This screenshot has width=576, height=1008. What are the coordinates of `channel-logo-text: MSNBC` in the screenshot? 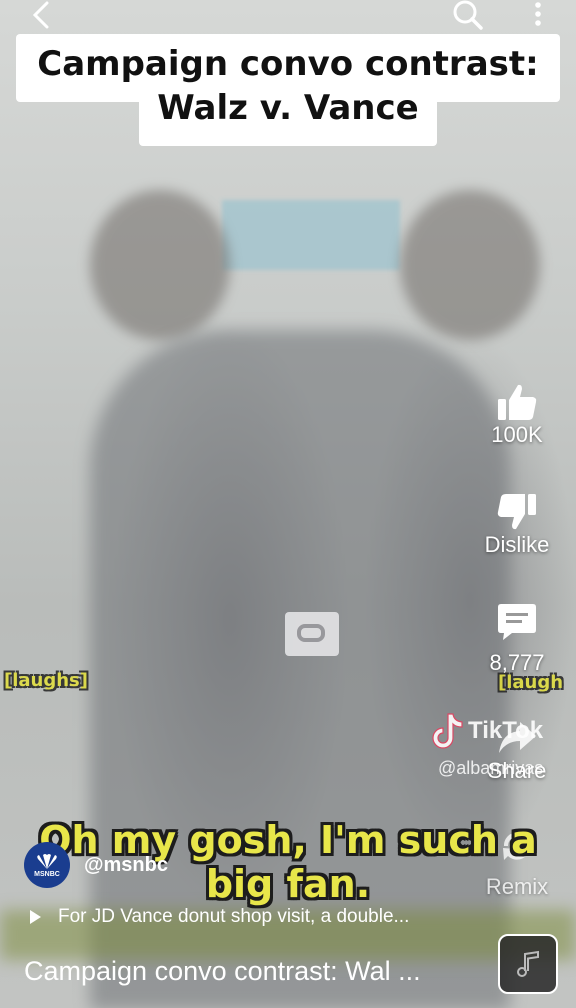 It's located at (47, 874).